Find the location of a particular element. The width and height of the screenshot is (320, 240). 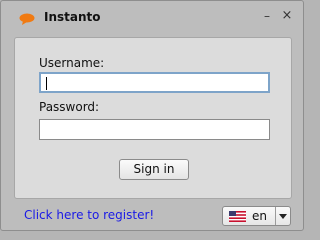

chevron-down-icon is located at coordinates (283, 216).